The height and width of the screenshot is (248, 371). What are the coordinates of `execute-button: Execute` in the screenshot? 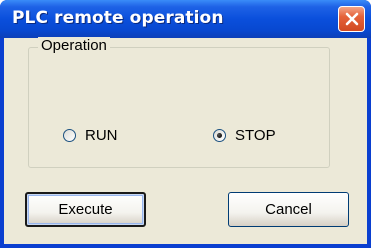 It's located at (85, 209).